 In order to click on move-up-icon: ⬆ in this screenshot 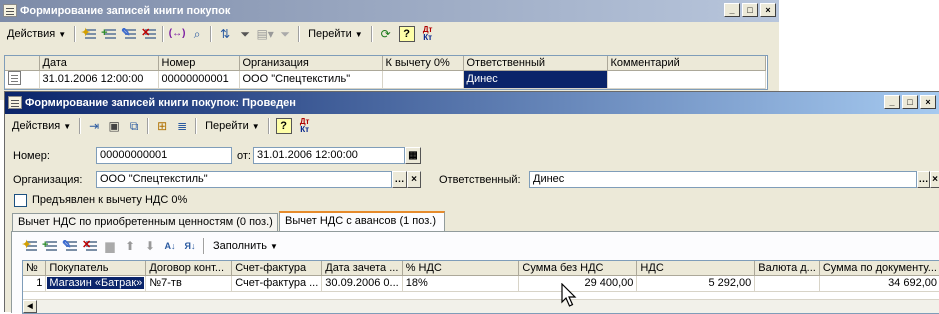, I will do `click(130, 246)`.